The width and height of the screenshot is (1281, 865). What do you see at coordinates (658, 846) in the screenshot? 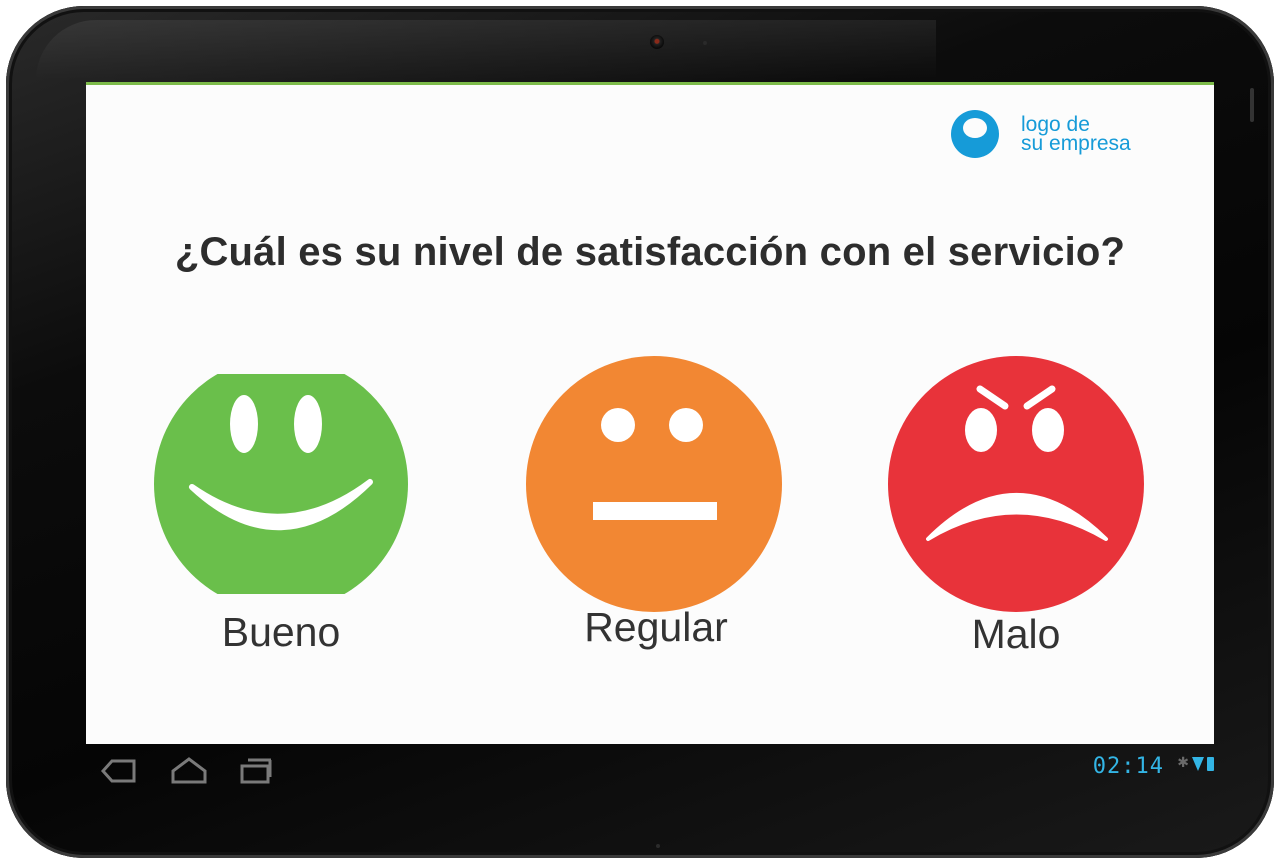
I see `bezel-dot` at bounding box center [658, 846].